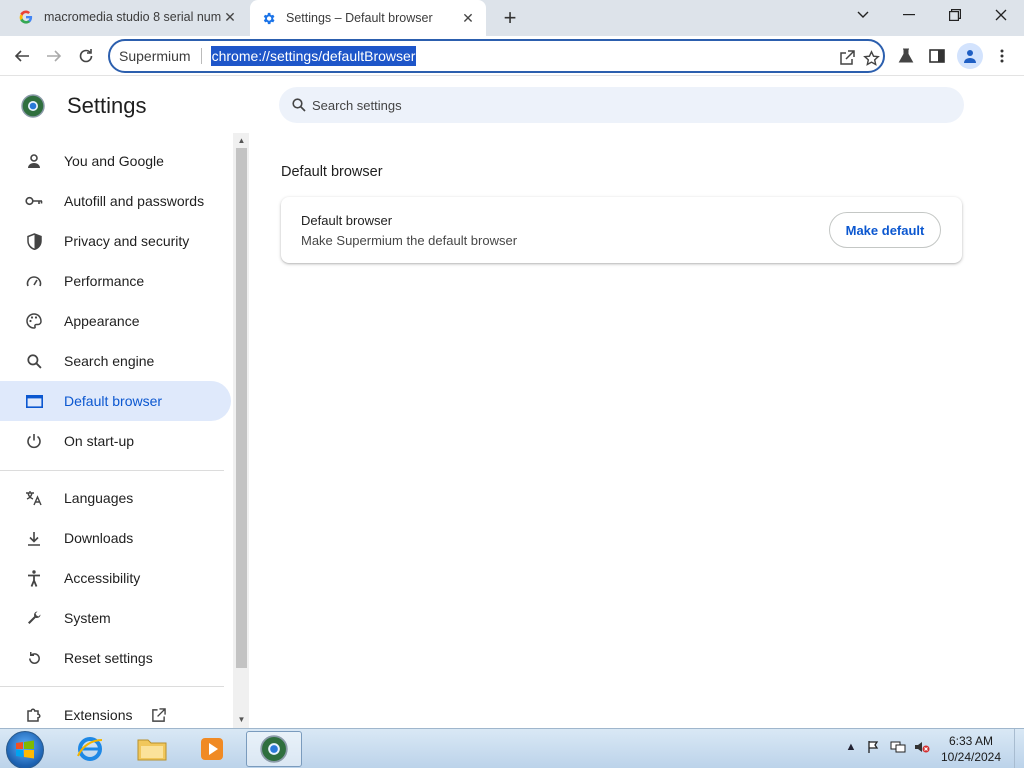 The image size is (1024, 768). Describe the element at coordinates (116, 498) in the screenshot. I see `sidebar-item-languages: Languages` at that location.